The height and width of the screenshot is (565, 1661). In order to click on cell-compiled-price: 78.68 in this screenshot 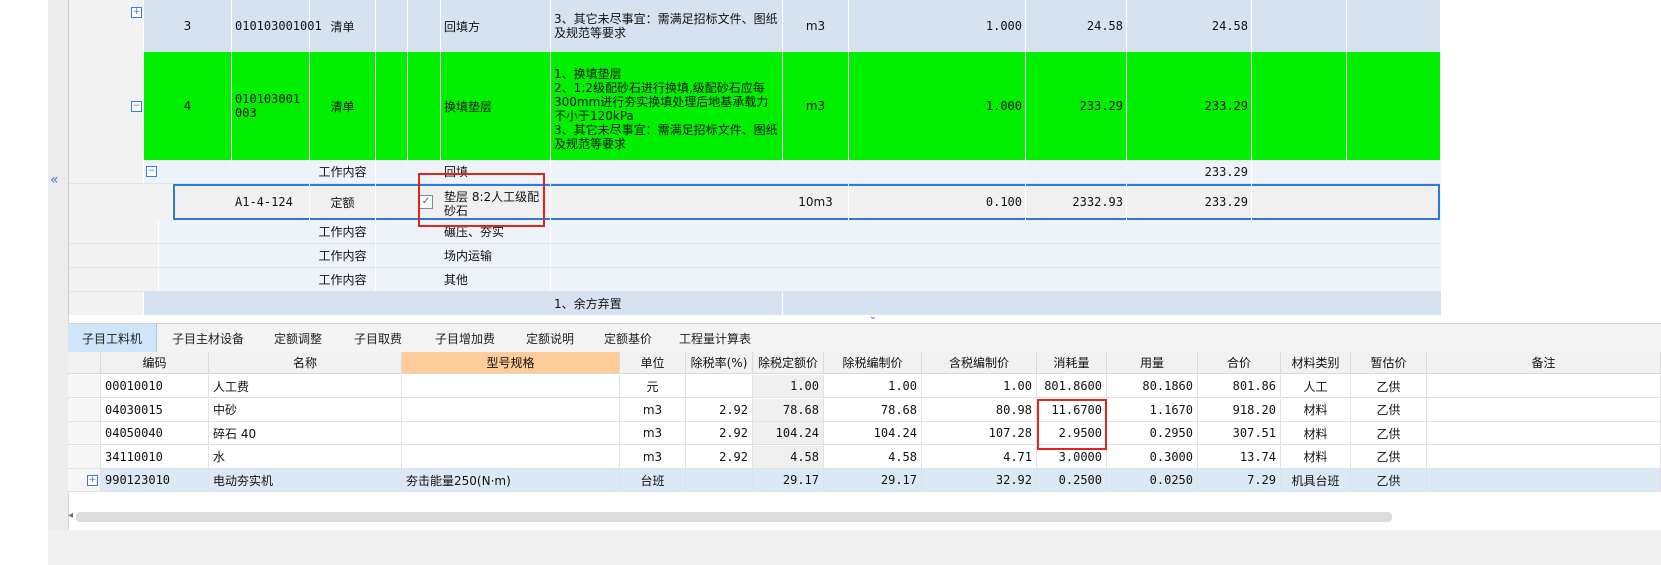, I will do `click(873, 410)`.